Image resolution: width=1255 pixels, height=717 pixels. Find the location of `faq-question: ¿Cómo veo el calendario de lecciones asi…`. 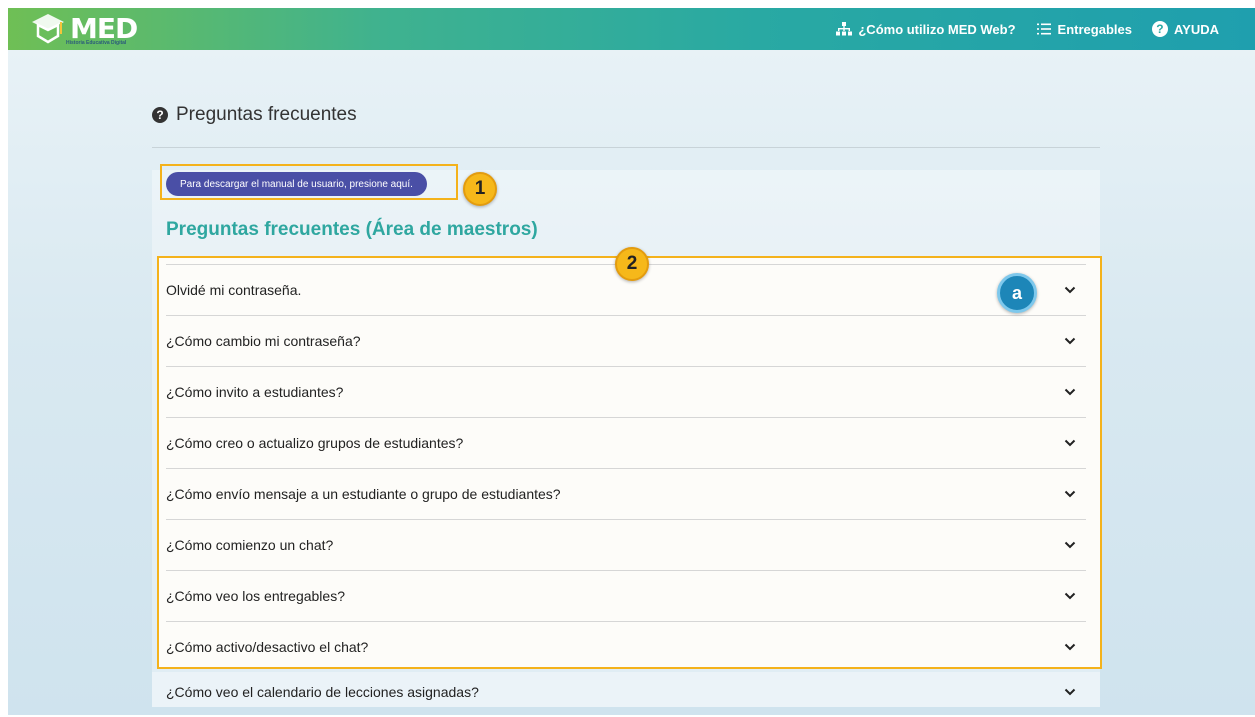

faq-question: ¿Cómo veo el calendario de lecciones asi… is located at coordinates (322, 691).